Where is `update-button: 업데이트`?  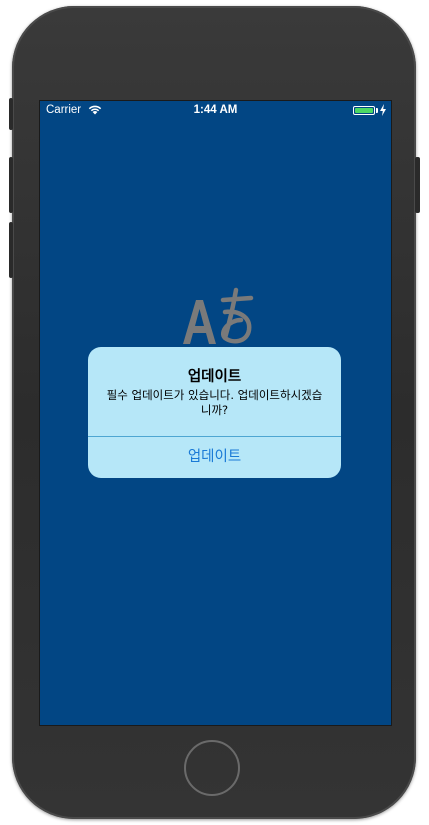 update-button: 업데이트 is located at coordinates (214, 457).